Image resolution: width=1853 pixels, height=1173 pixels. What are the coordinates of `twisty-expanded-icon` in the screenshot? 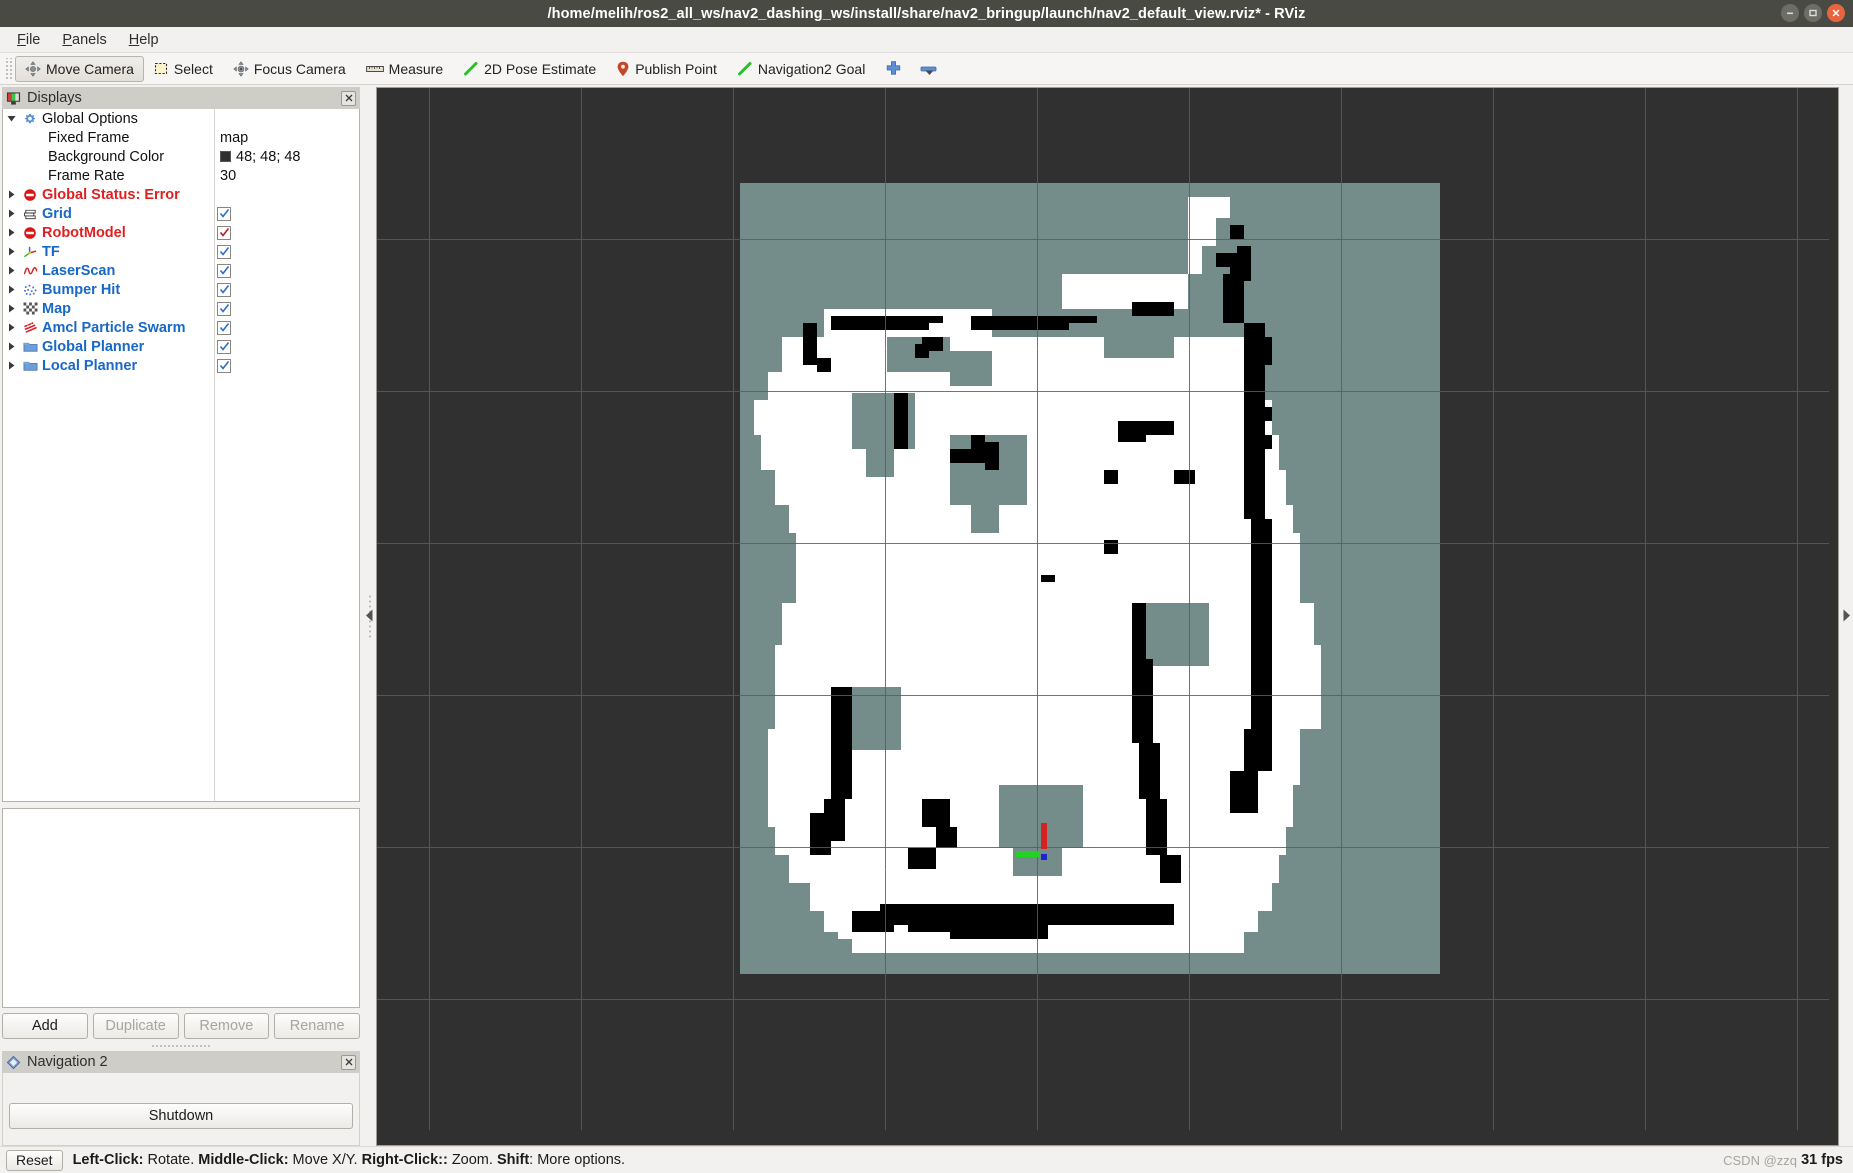 It's located at (11, 118).